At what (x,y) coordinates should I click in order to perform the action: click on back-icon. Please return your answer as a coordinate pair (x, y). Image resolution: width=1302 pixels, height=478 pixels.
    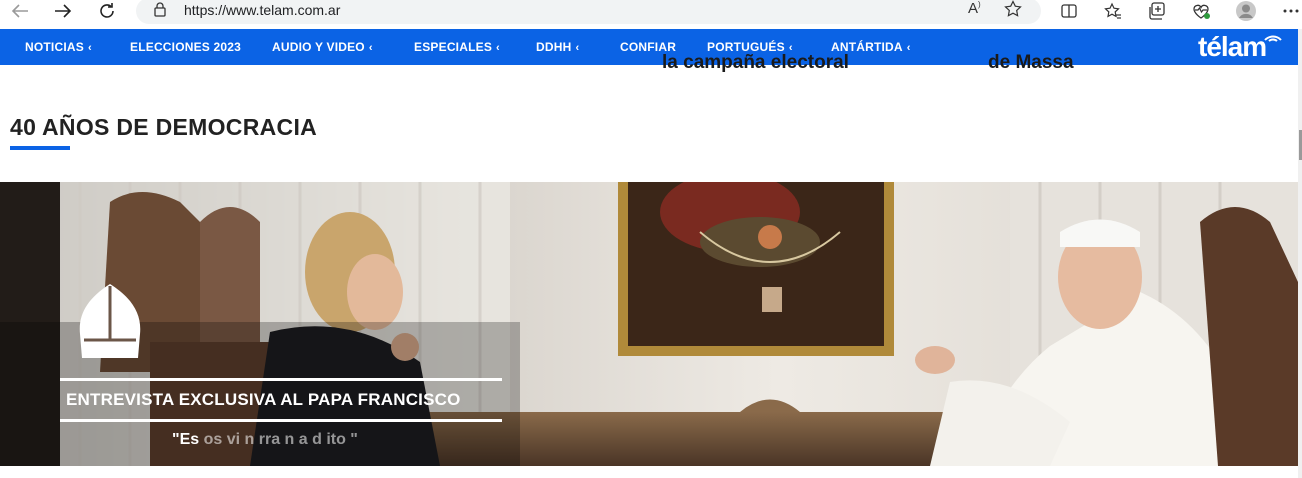
    Looking at the image, I should click on (20, 11).